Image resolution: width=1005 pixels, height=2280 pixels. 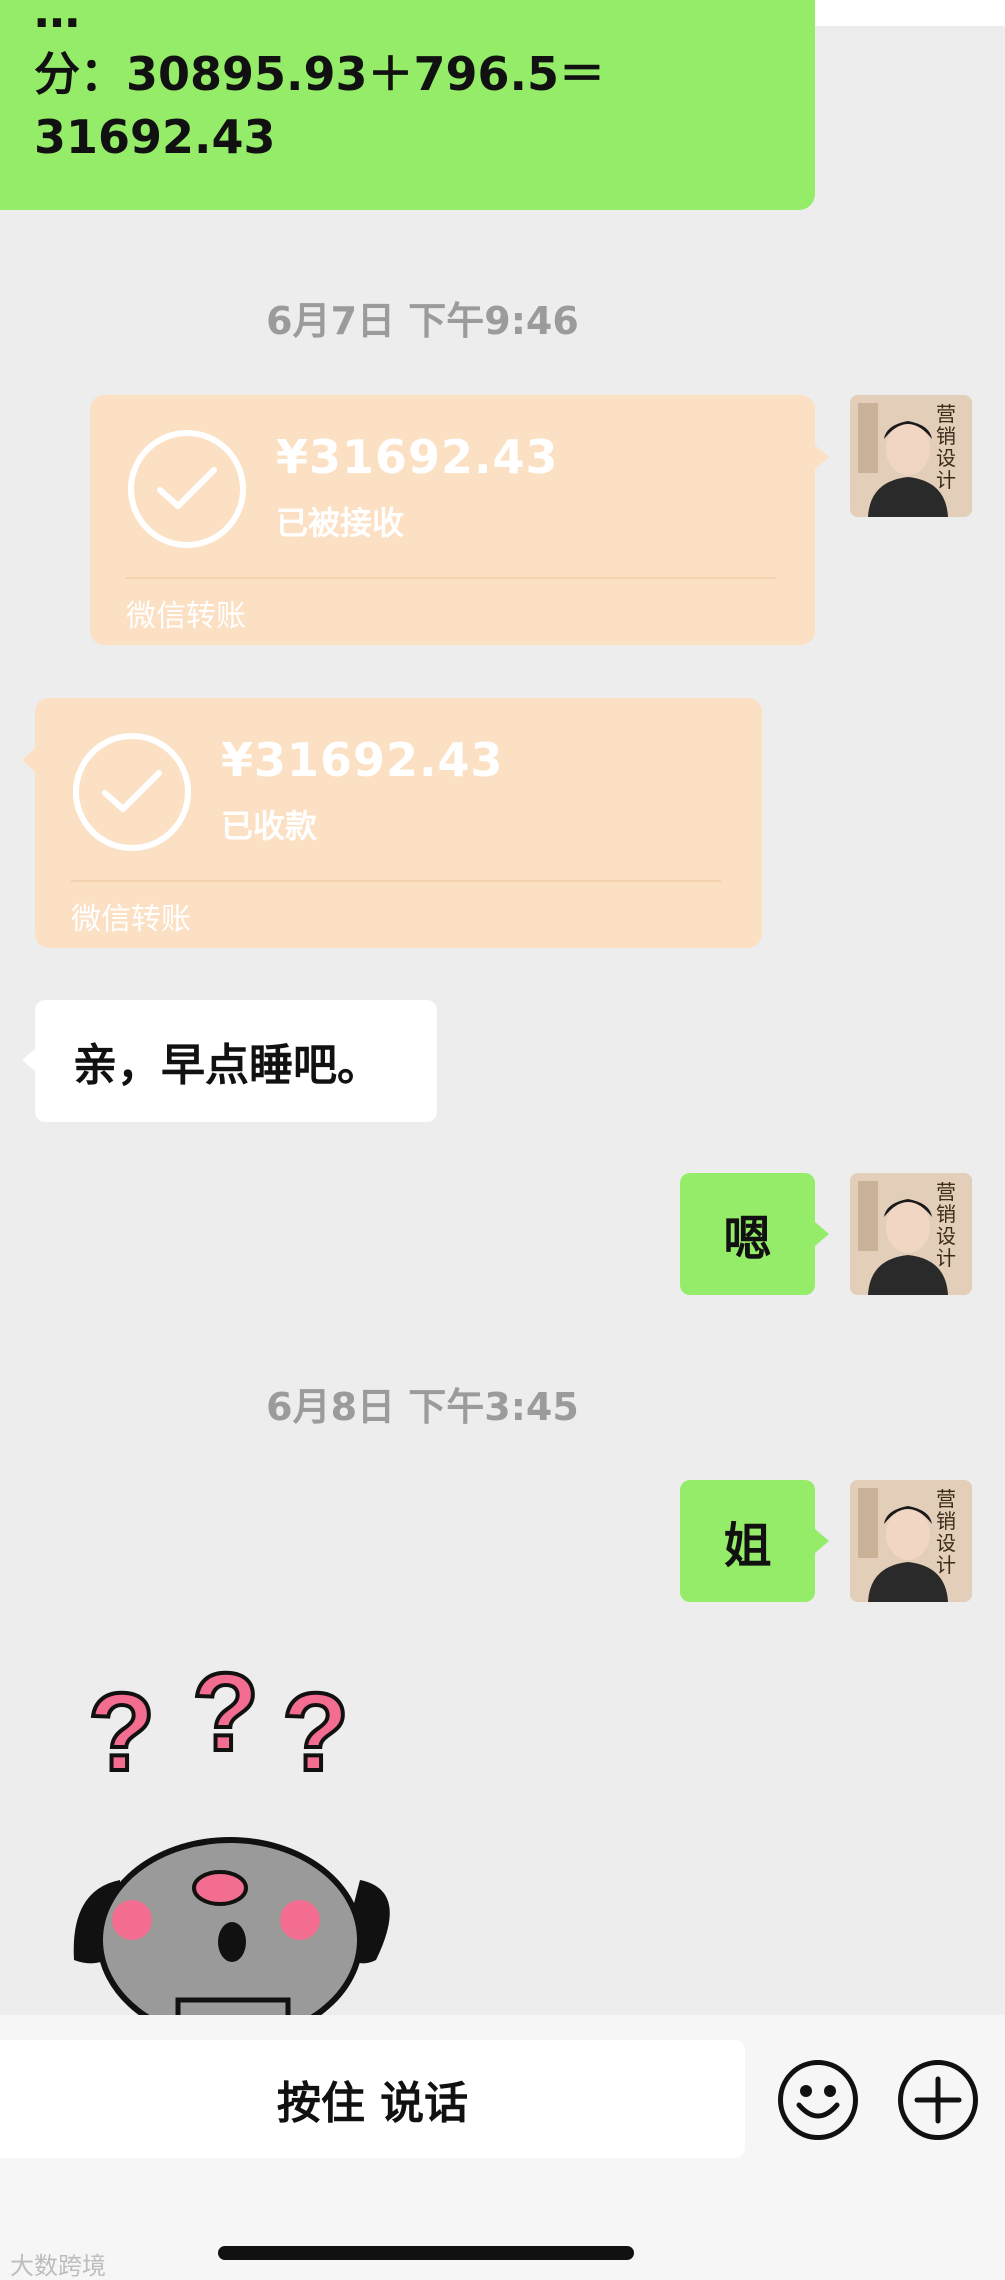 What do you see at coordinates (269, 826) in the screenshot?
I see `transfer-status: 已收款` at bounding box center [269, 826].